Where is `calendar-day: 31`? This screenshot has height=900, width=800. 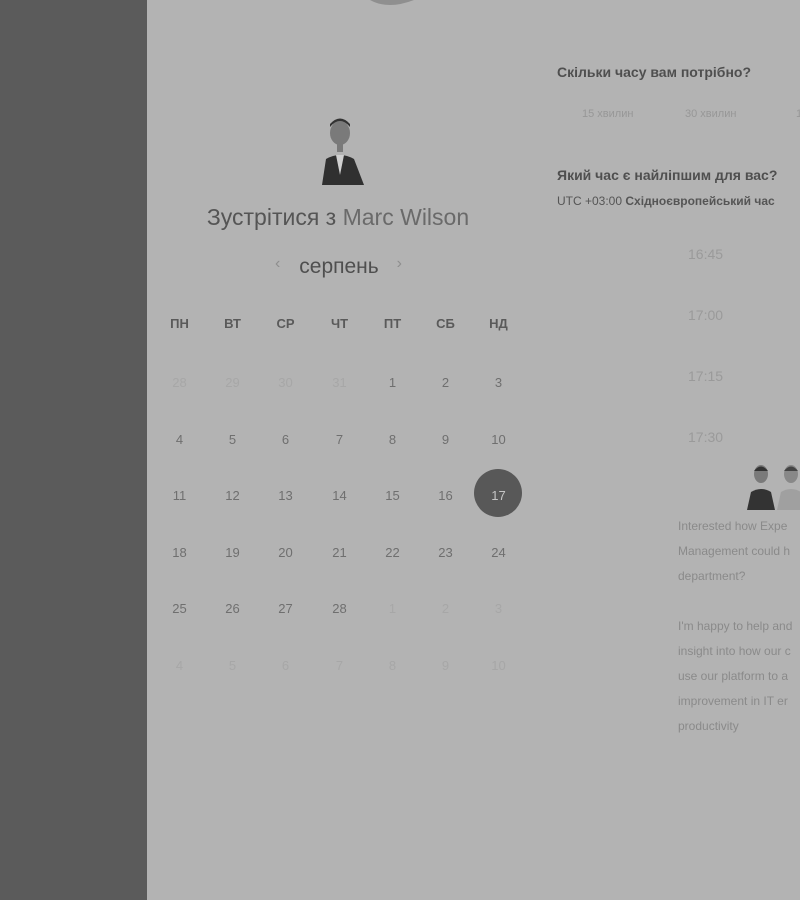 calendar-day: 31 is located at coordinates (339, 382).